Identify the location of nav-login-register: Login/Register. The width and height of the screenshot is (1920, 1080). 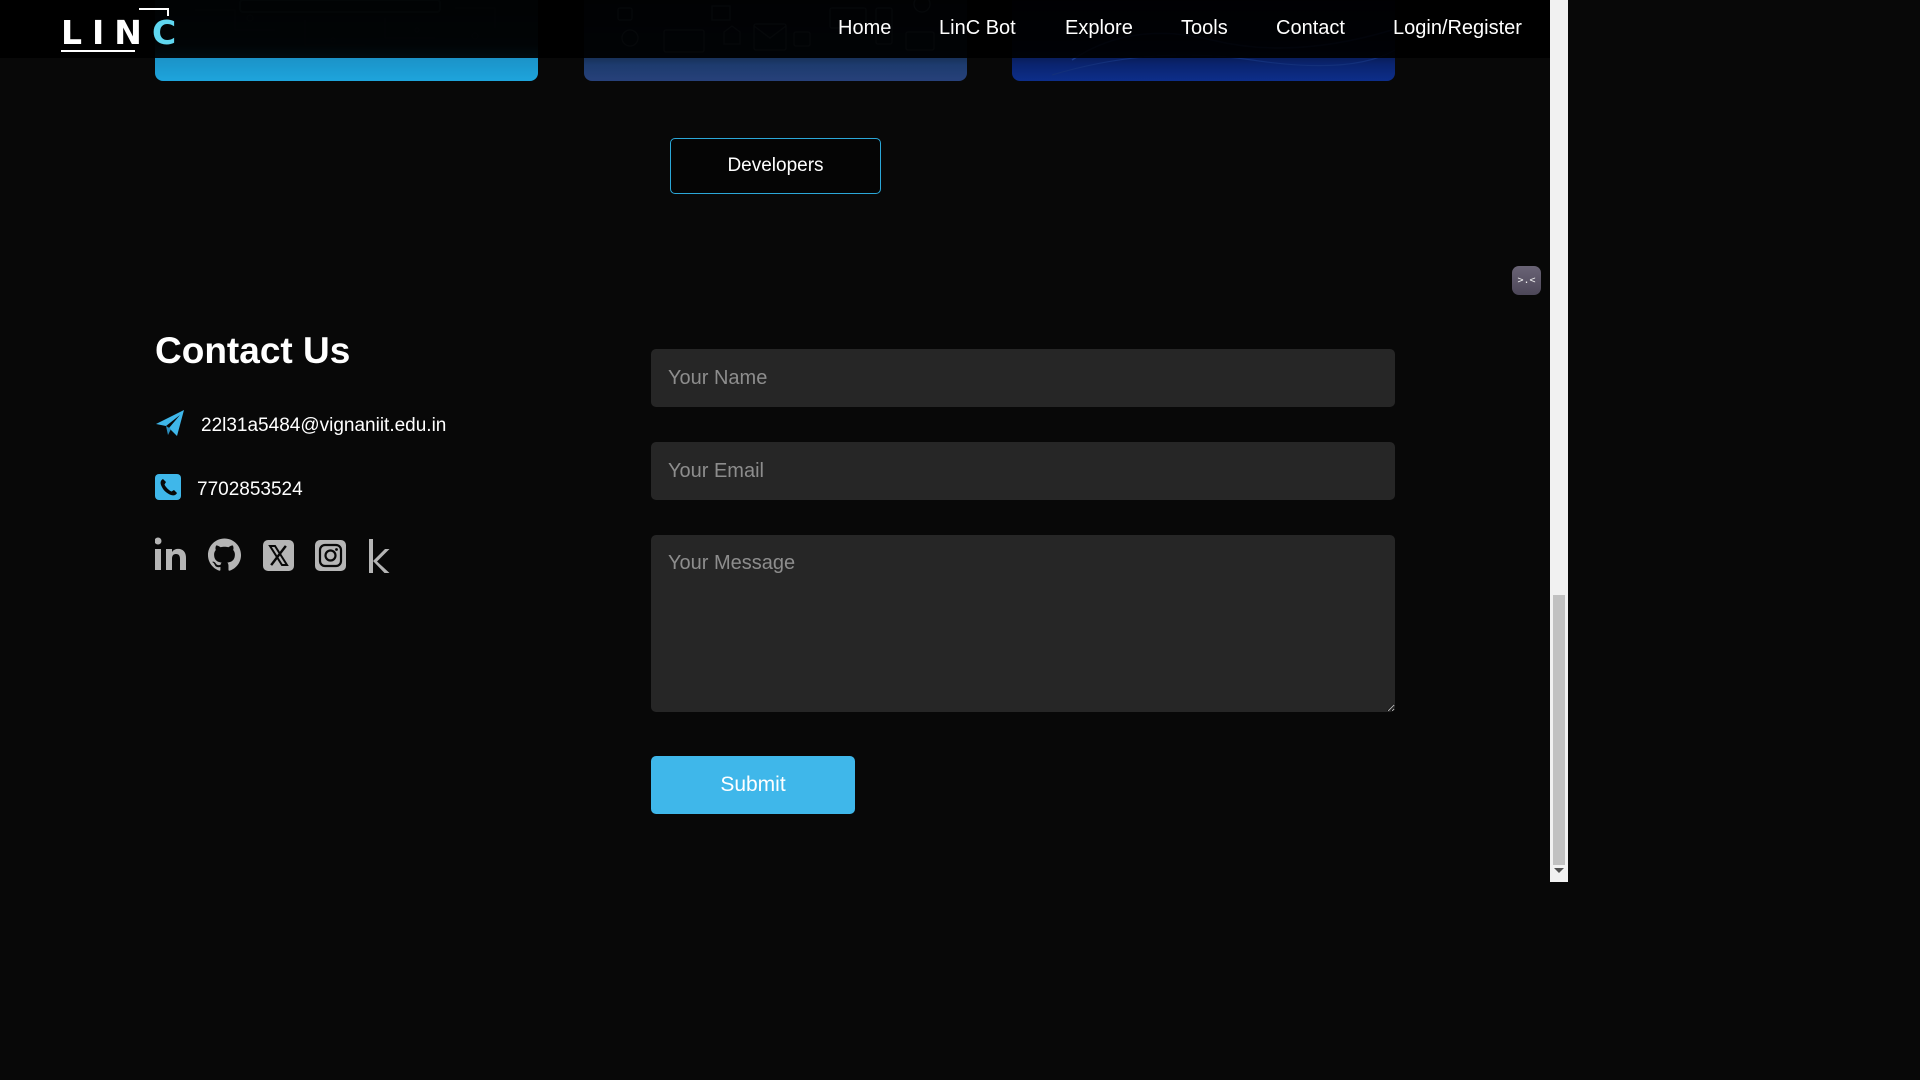
(1457, 28).